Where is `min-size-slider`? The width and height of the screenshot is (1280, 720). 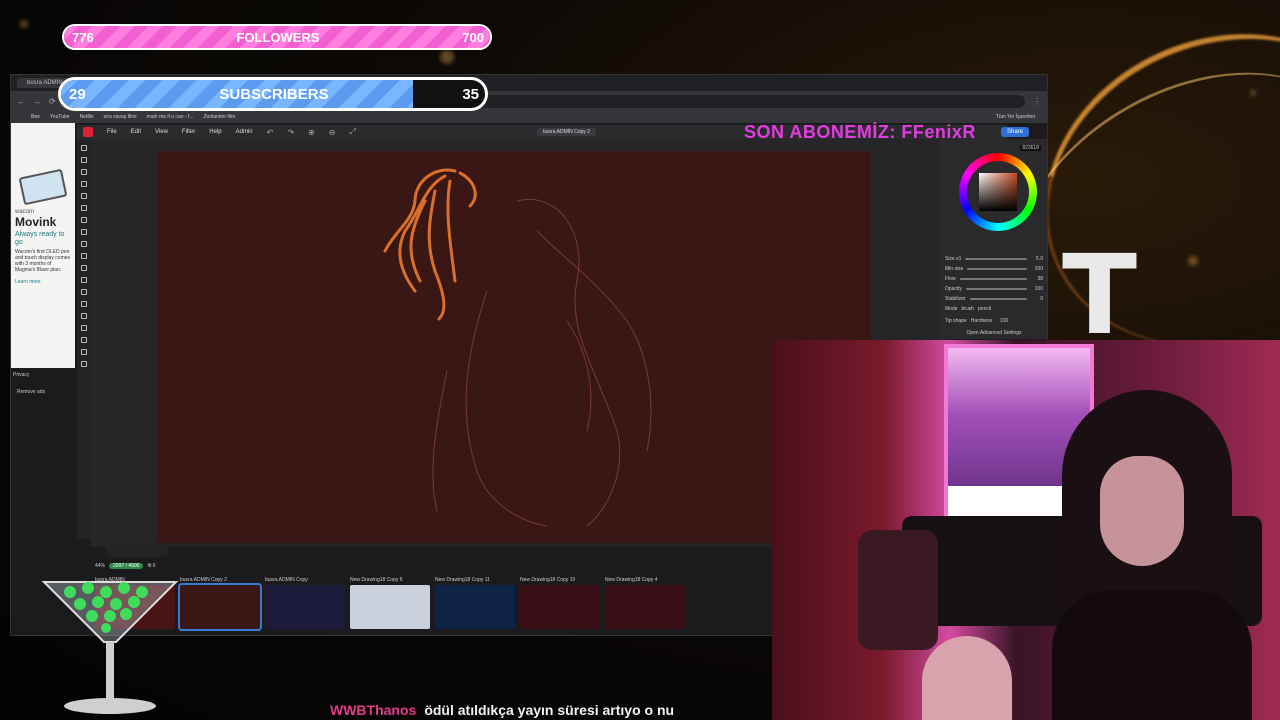
min-size-slider is located at coordinates (997, 269).